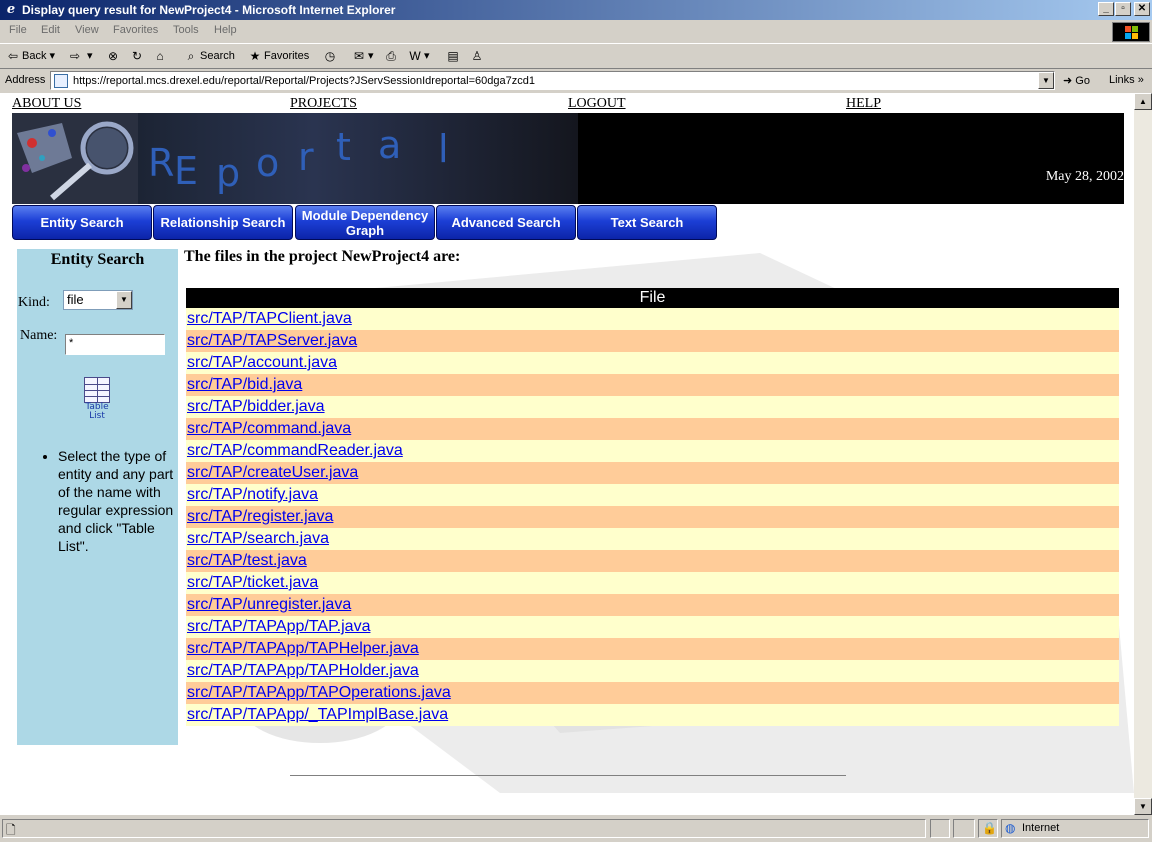 The image size is (1152, 842). Describe the element at coordinates (555, 31) in the screenshot. I see `menu-bar: File Edit View Favorites Tools Help` at that location.